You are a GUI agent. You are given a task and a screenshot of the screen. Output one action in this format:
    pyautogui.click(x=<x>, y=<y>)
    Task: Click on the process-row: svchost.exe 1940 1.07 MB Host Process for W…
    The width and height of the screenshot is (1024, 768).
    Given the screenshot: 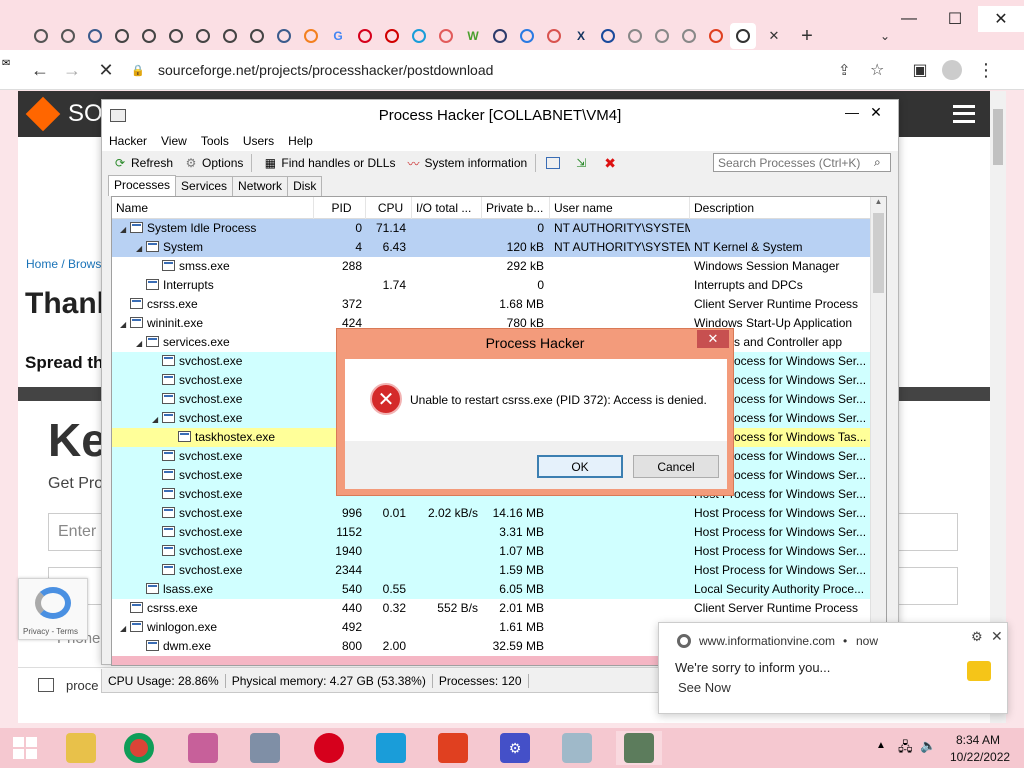 What is the action you would take?
    pyautogui.click(x=491, y=551)
    